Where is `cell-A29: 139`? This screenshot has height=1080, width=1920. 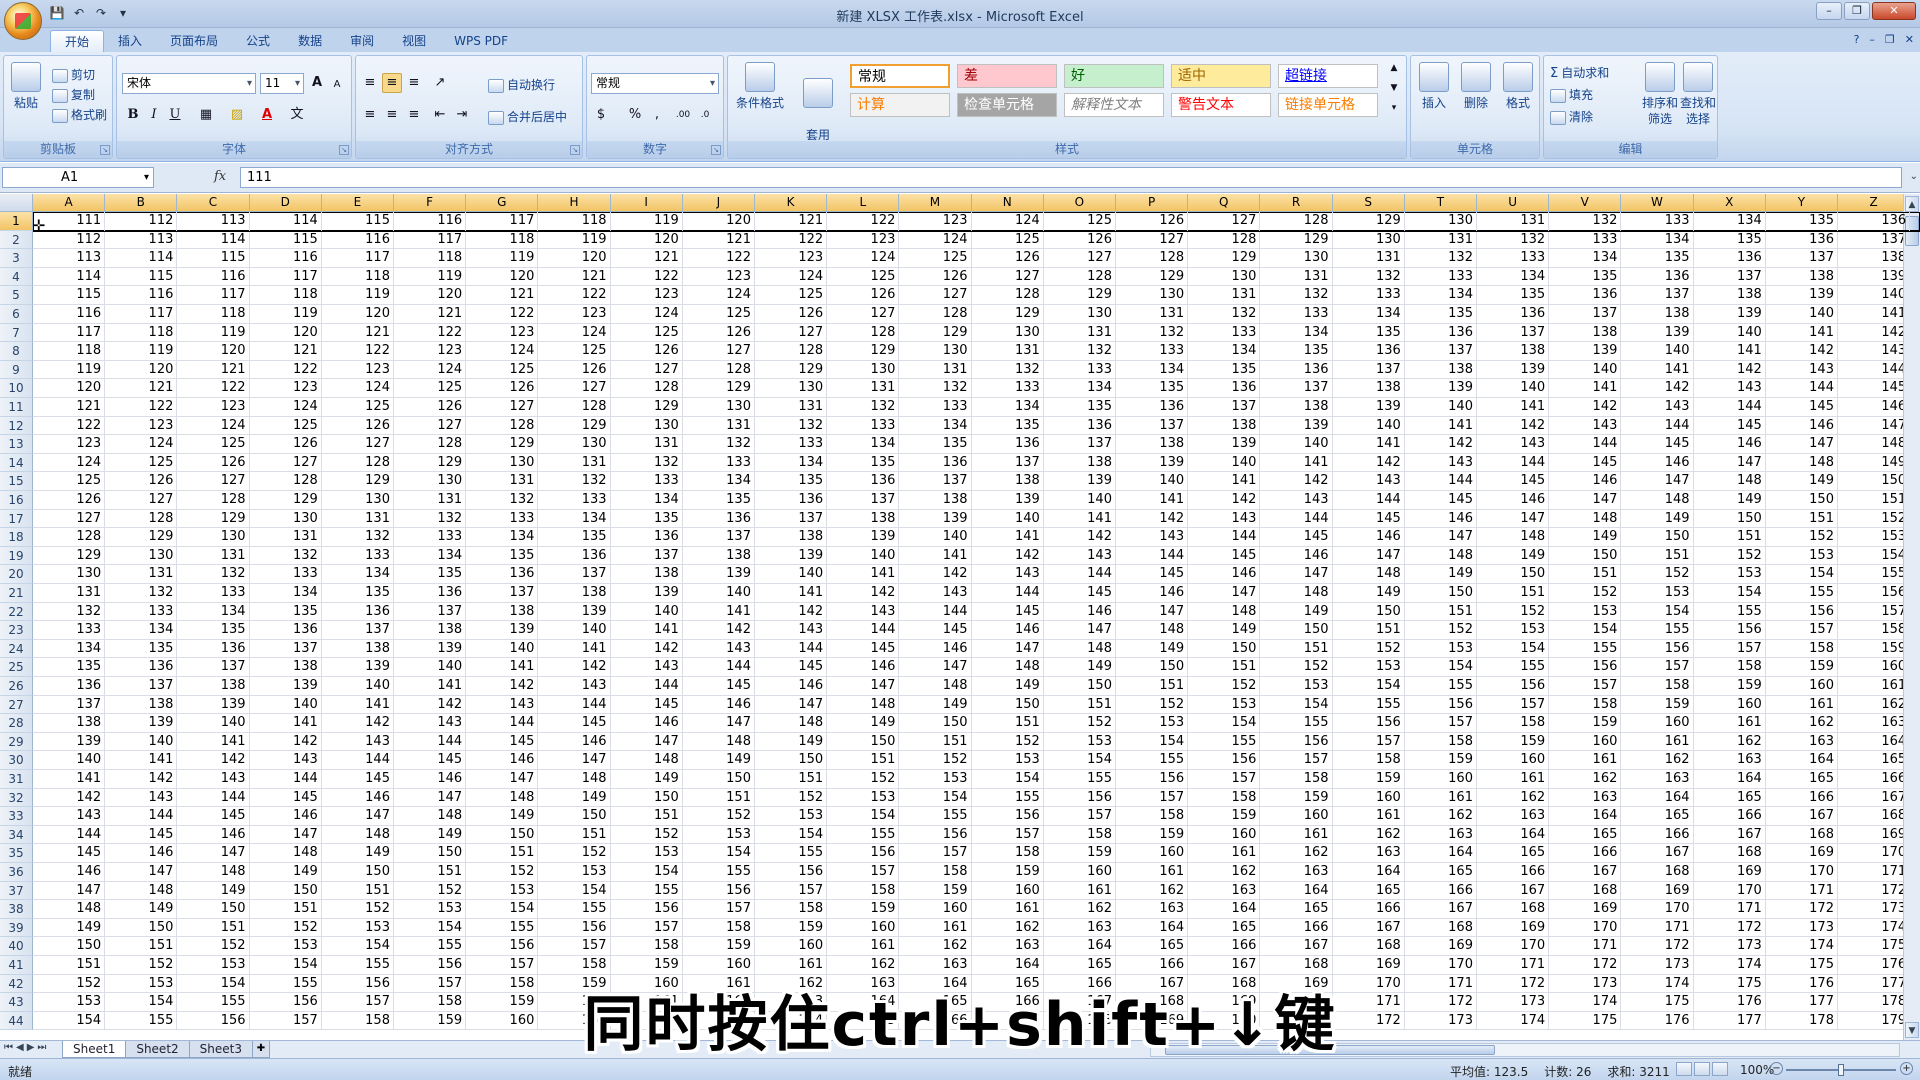 cell-A29: 139 is located at coordinates (69, 742).